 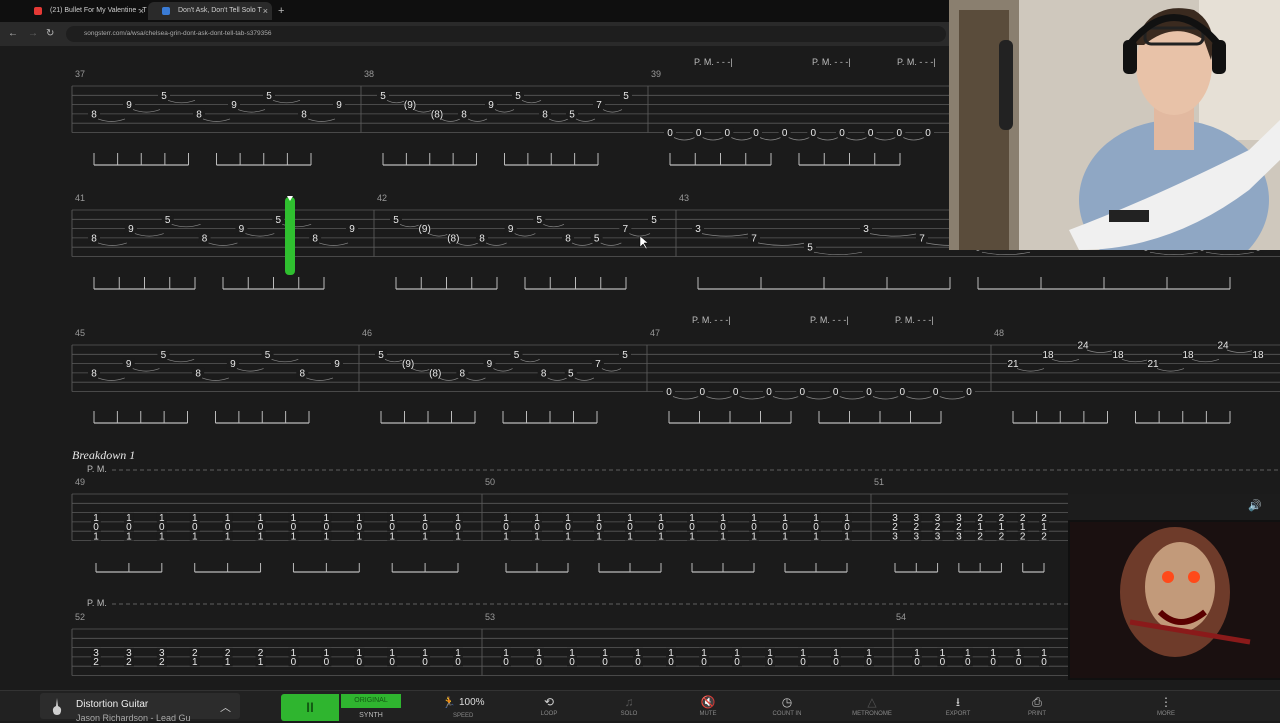 I want to click on tool-count-in: ◷ COUNT IN, so click(x=787, y=707).